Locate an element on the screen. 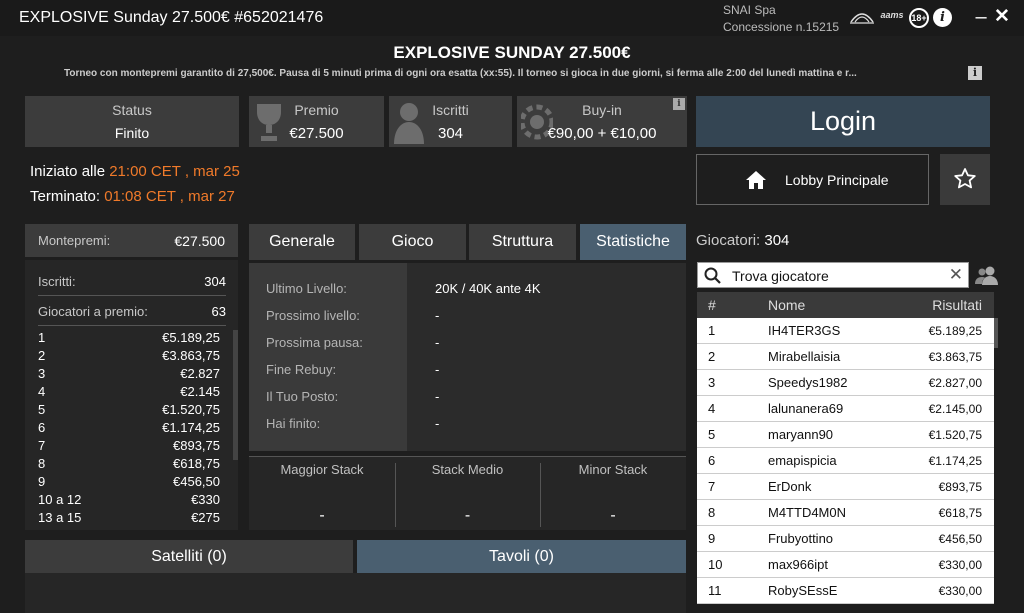  prize-amount: €2.145 is located at coordinates (200, 391).